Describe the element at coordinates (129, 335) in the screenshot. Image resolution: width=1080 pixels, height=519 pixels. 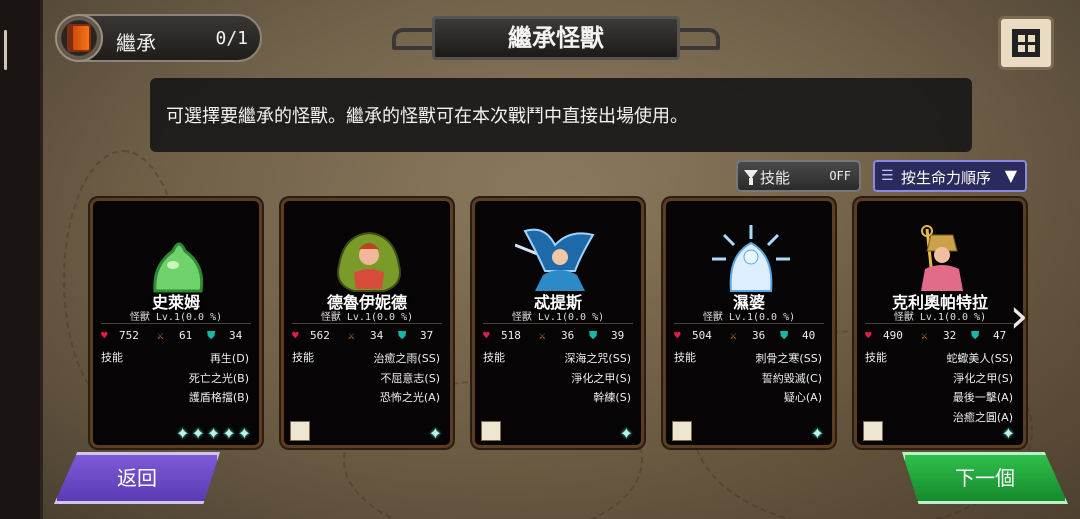
I see `hp-value: 752` at that location.